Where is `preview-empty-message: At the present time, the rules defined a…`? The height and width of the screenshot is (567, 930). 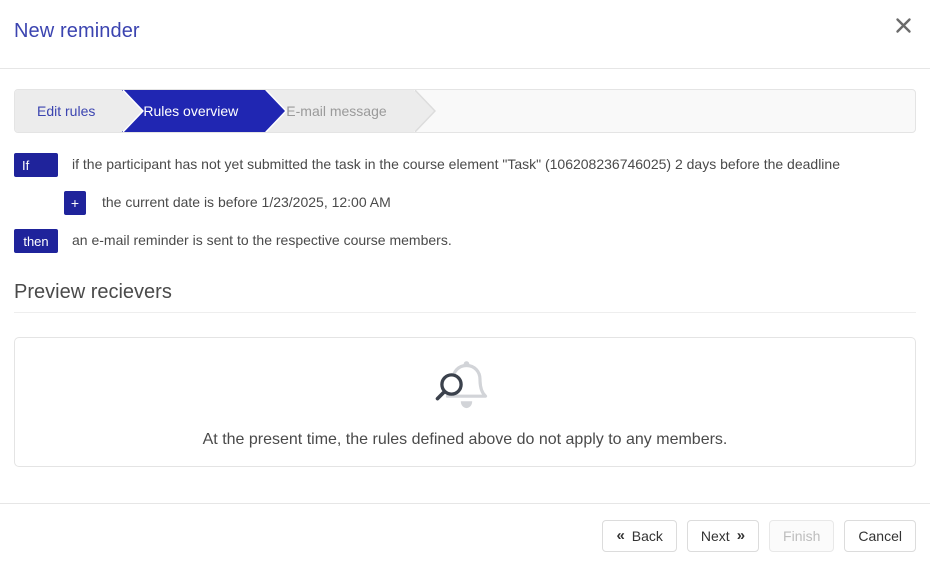 preview-empty-message: At the present time, the rules defined a… is located at coordinates (465, 439).